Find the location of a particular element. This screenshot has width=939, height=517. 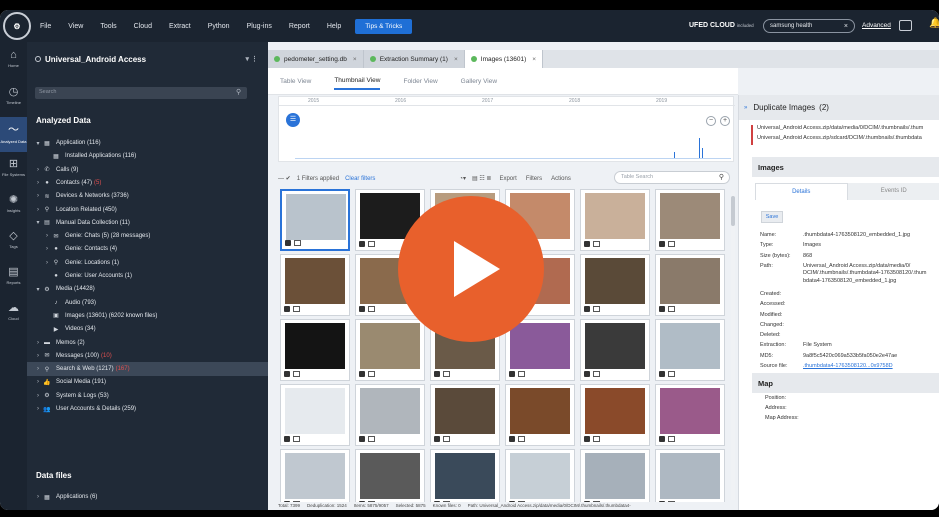

duplicate-images-header: » Duplicate Images (2) is located at coordinates (839, 107).